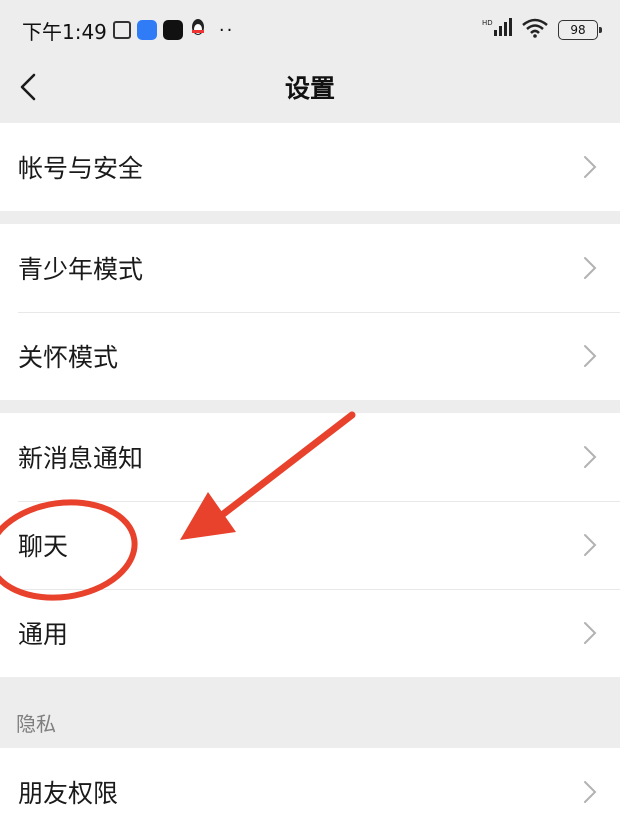  What do you see at coordinates (81, 269) in the screenshot?
I see `settings-item-label: 青少年模式` at bounding box center [81, 269].